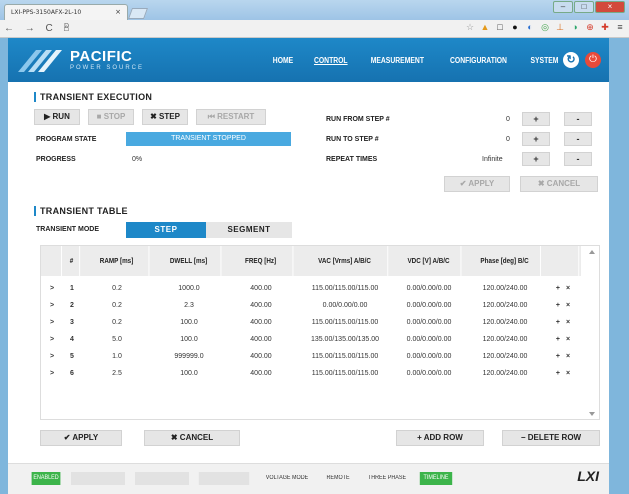 The image size is (629, 494). I want to click on power-icon: ⏻, so click(593, 60).